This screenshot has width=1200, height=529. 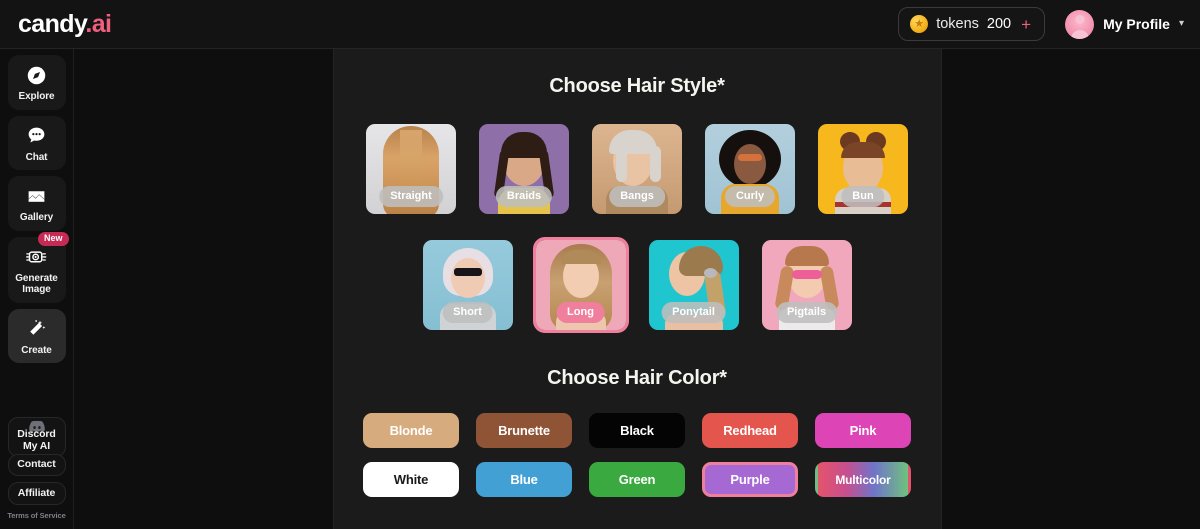 I want to click on hair-style-row-2: Short Long Ponytail Pigtails, so click(x=637, y=285).